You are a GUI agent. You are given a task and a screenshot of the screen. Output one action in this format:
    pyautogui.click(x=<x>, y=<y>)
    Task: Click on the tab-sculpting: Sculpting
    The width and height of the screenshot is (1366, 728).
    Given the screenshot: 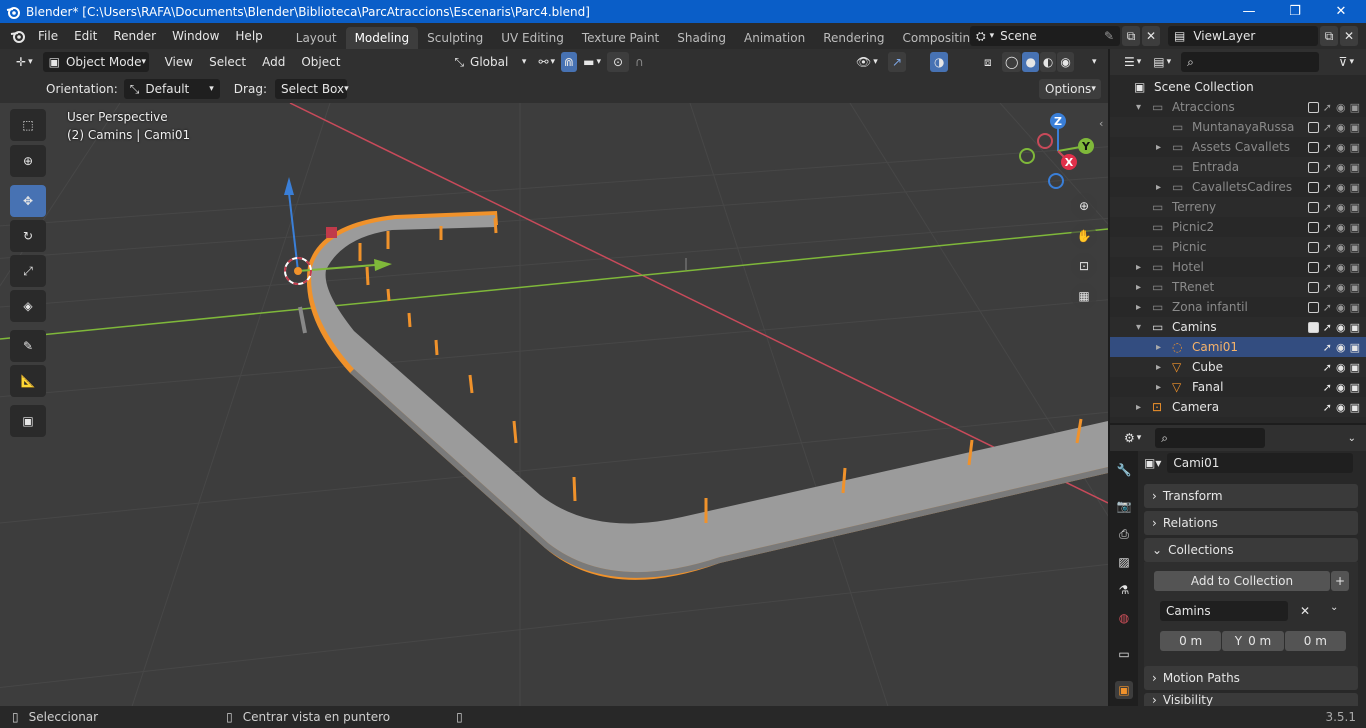 What is the action you would take?
    pyautogui.click(x=455, y=38)
    